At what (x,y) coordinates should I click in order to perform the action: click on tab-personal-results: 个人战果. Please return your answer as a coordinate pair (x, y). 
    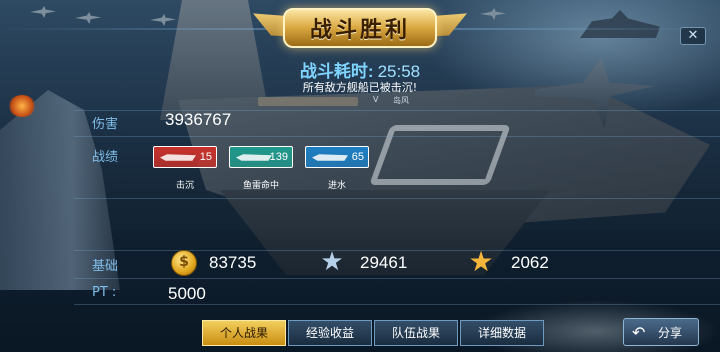
    Looking at the image, I should click on (244, 333).